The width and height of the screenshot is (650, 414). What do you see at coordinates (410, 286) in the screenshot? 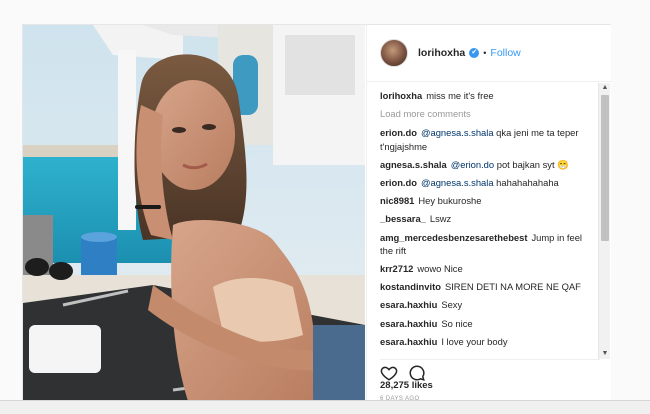
I see `comment-username: kostandinvito` at bounding box center [410, 286].